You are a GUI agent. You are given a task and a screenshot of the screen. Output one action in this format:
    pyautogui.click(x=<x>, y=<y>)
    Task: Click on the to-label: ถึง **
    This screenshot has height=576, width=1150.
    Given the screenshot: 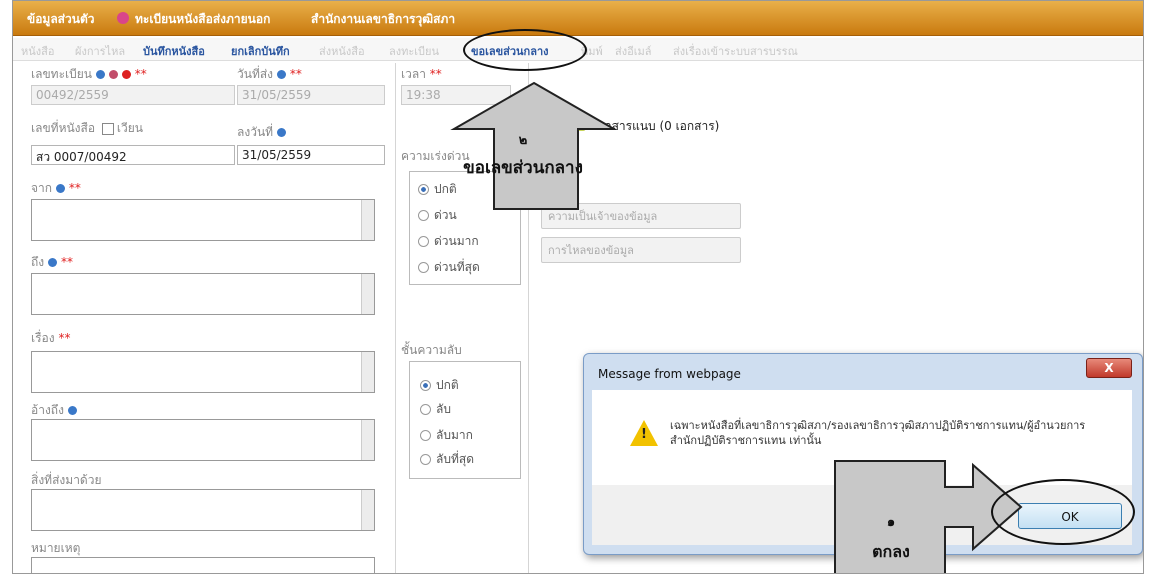 What is the action you would take?
    pyautogui.click(x=52, y=262)
    